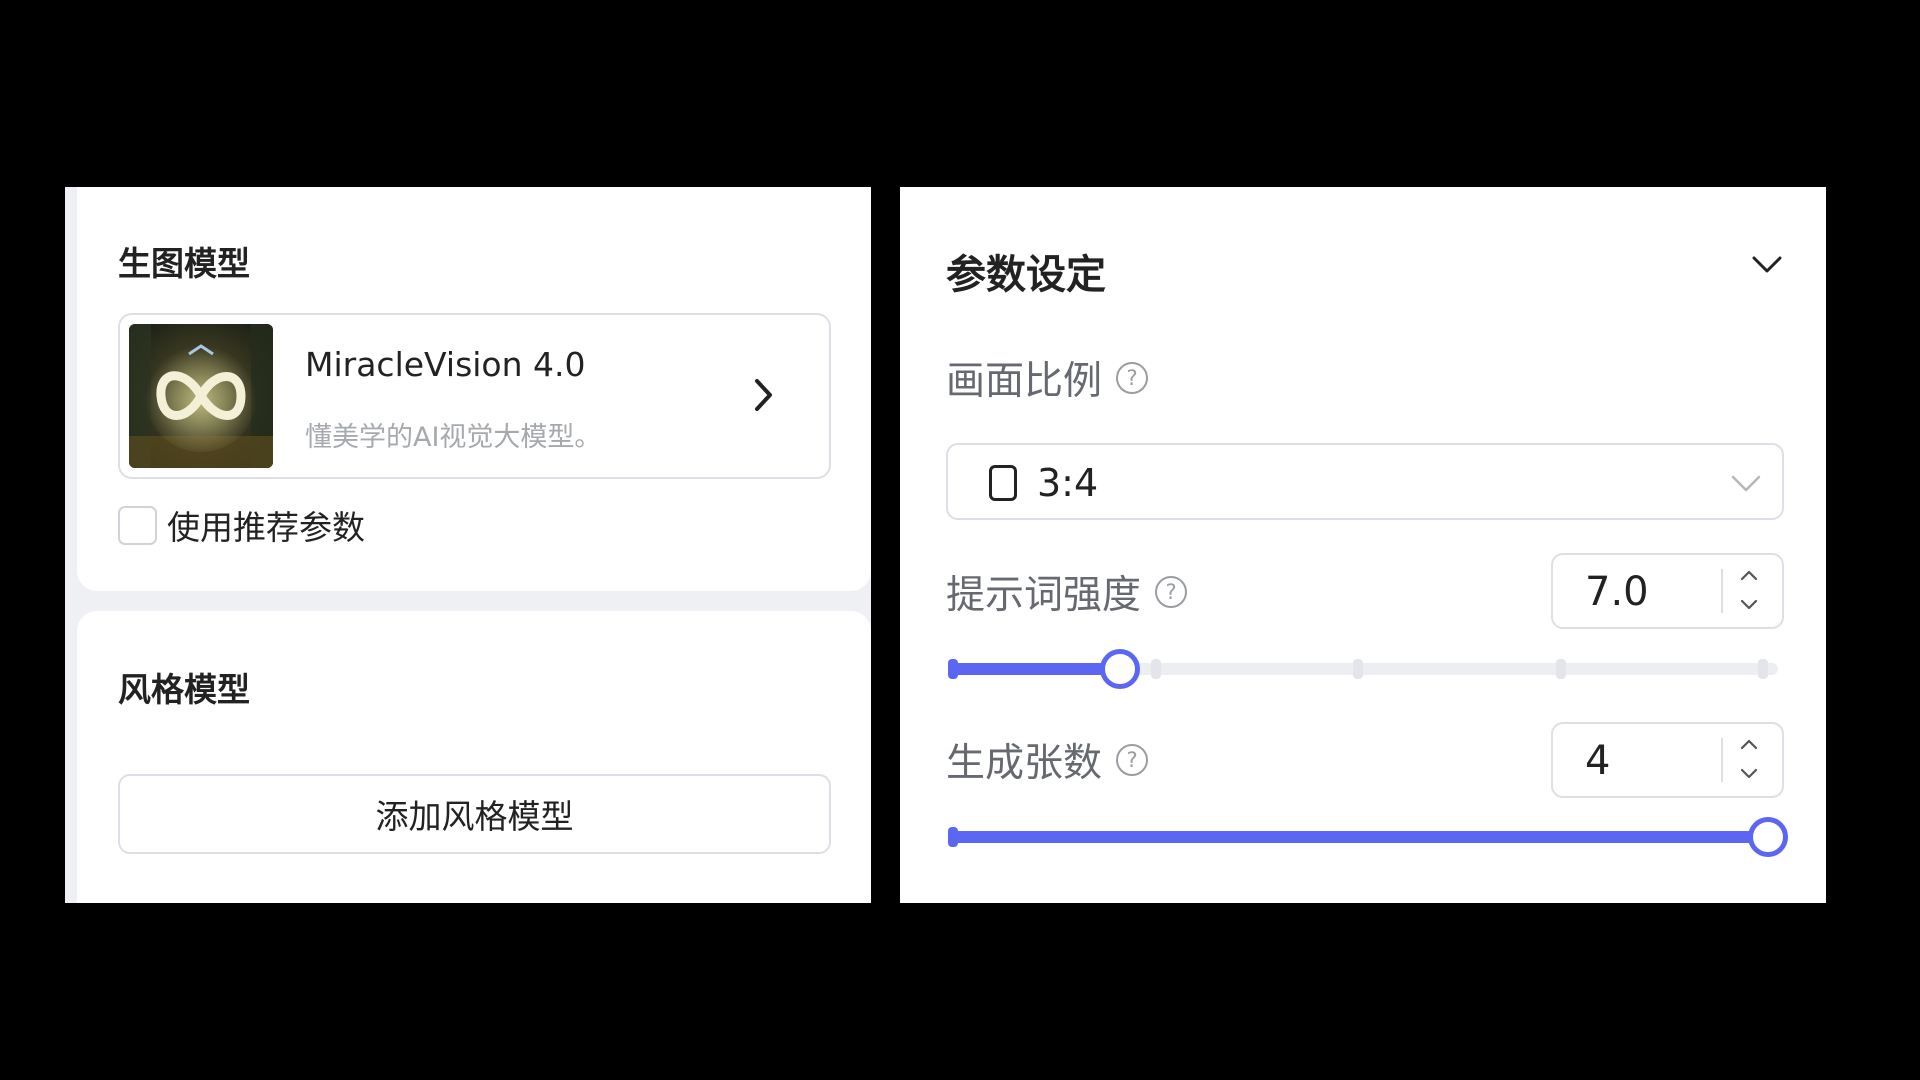 The width and height of the screenshot is (1920, 1080). I want to click on use-recommended-params-option: 使用推荐参数, so click(241, 525).